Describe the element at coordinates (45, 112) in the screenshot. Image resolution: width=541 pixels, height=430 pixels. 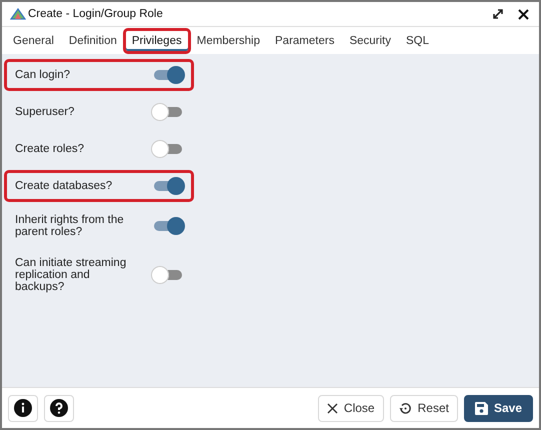
I see `field-label: Superuser?` at that location.